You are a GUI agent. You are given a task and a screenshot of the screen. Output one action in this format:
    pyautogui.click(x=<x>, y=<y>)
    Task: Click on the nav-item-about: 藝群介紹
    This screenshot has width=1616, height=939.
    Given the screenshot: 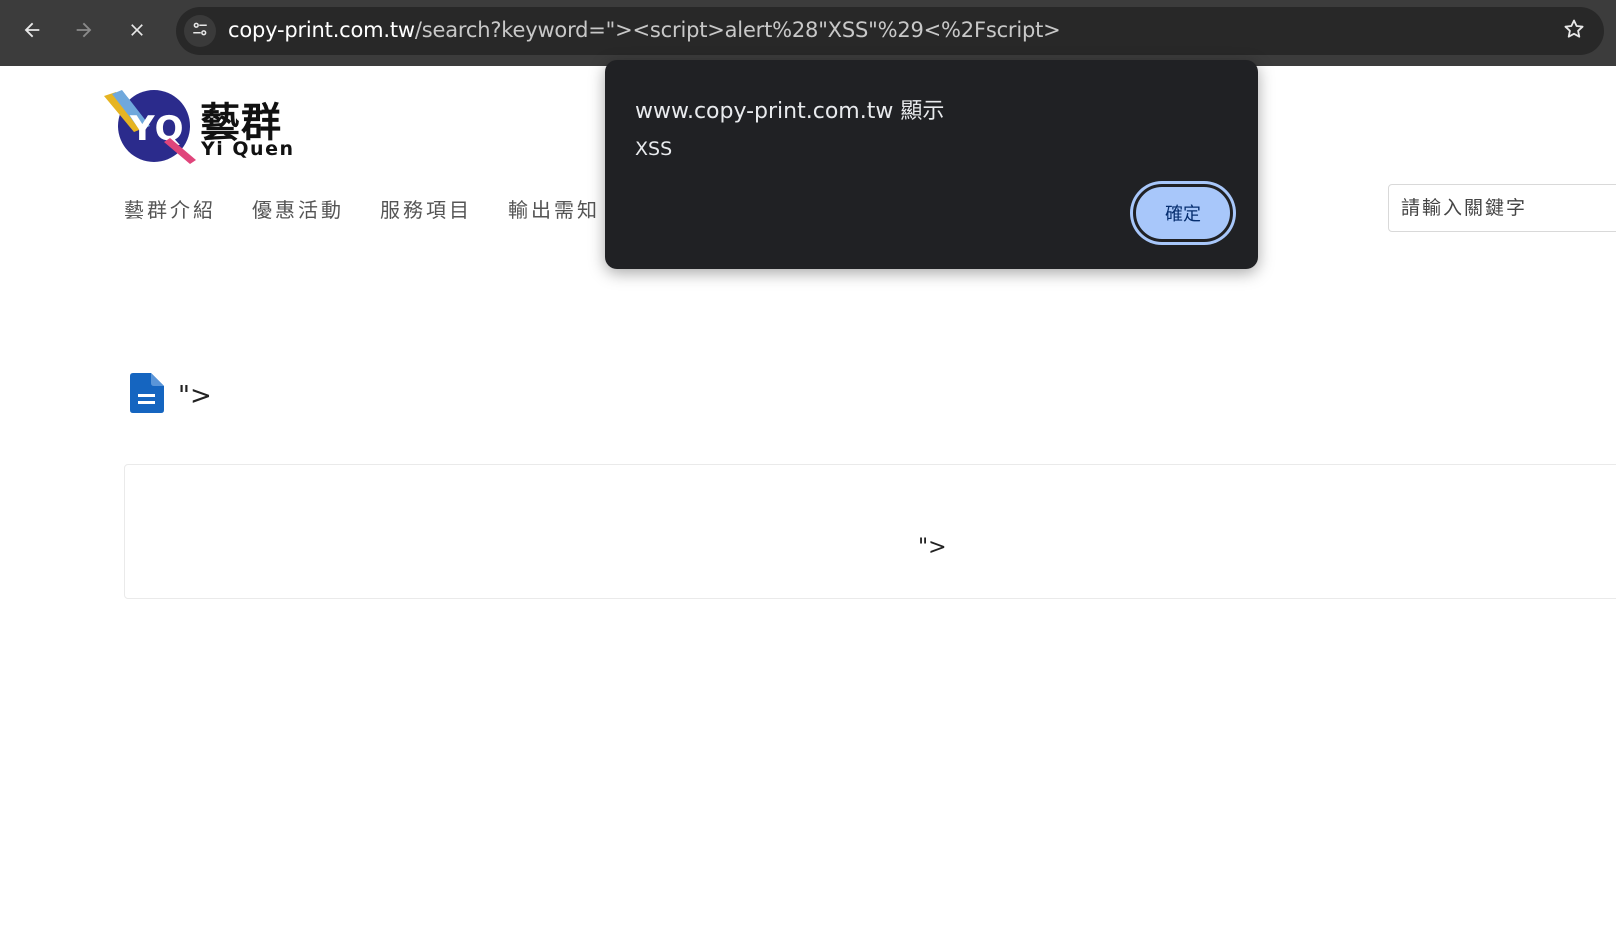 What is the action you would take?
    pyautogui.click(x=170, y=208)
    